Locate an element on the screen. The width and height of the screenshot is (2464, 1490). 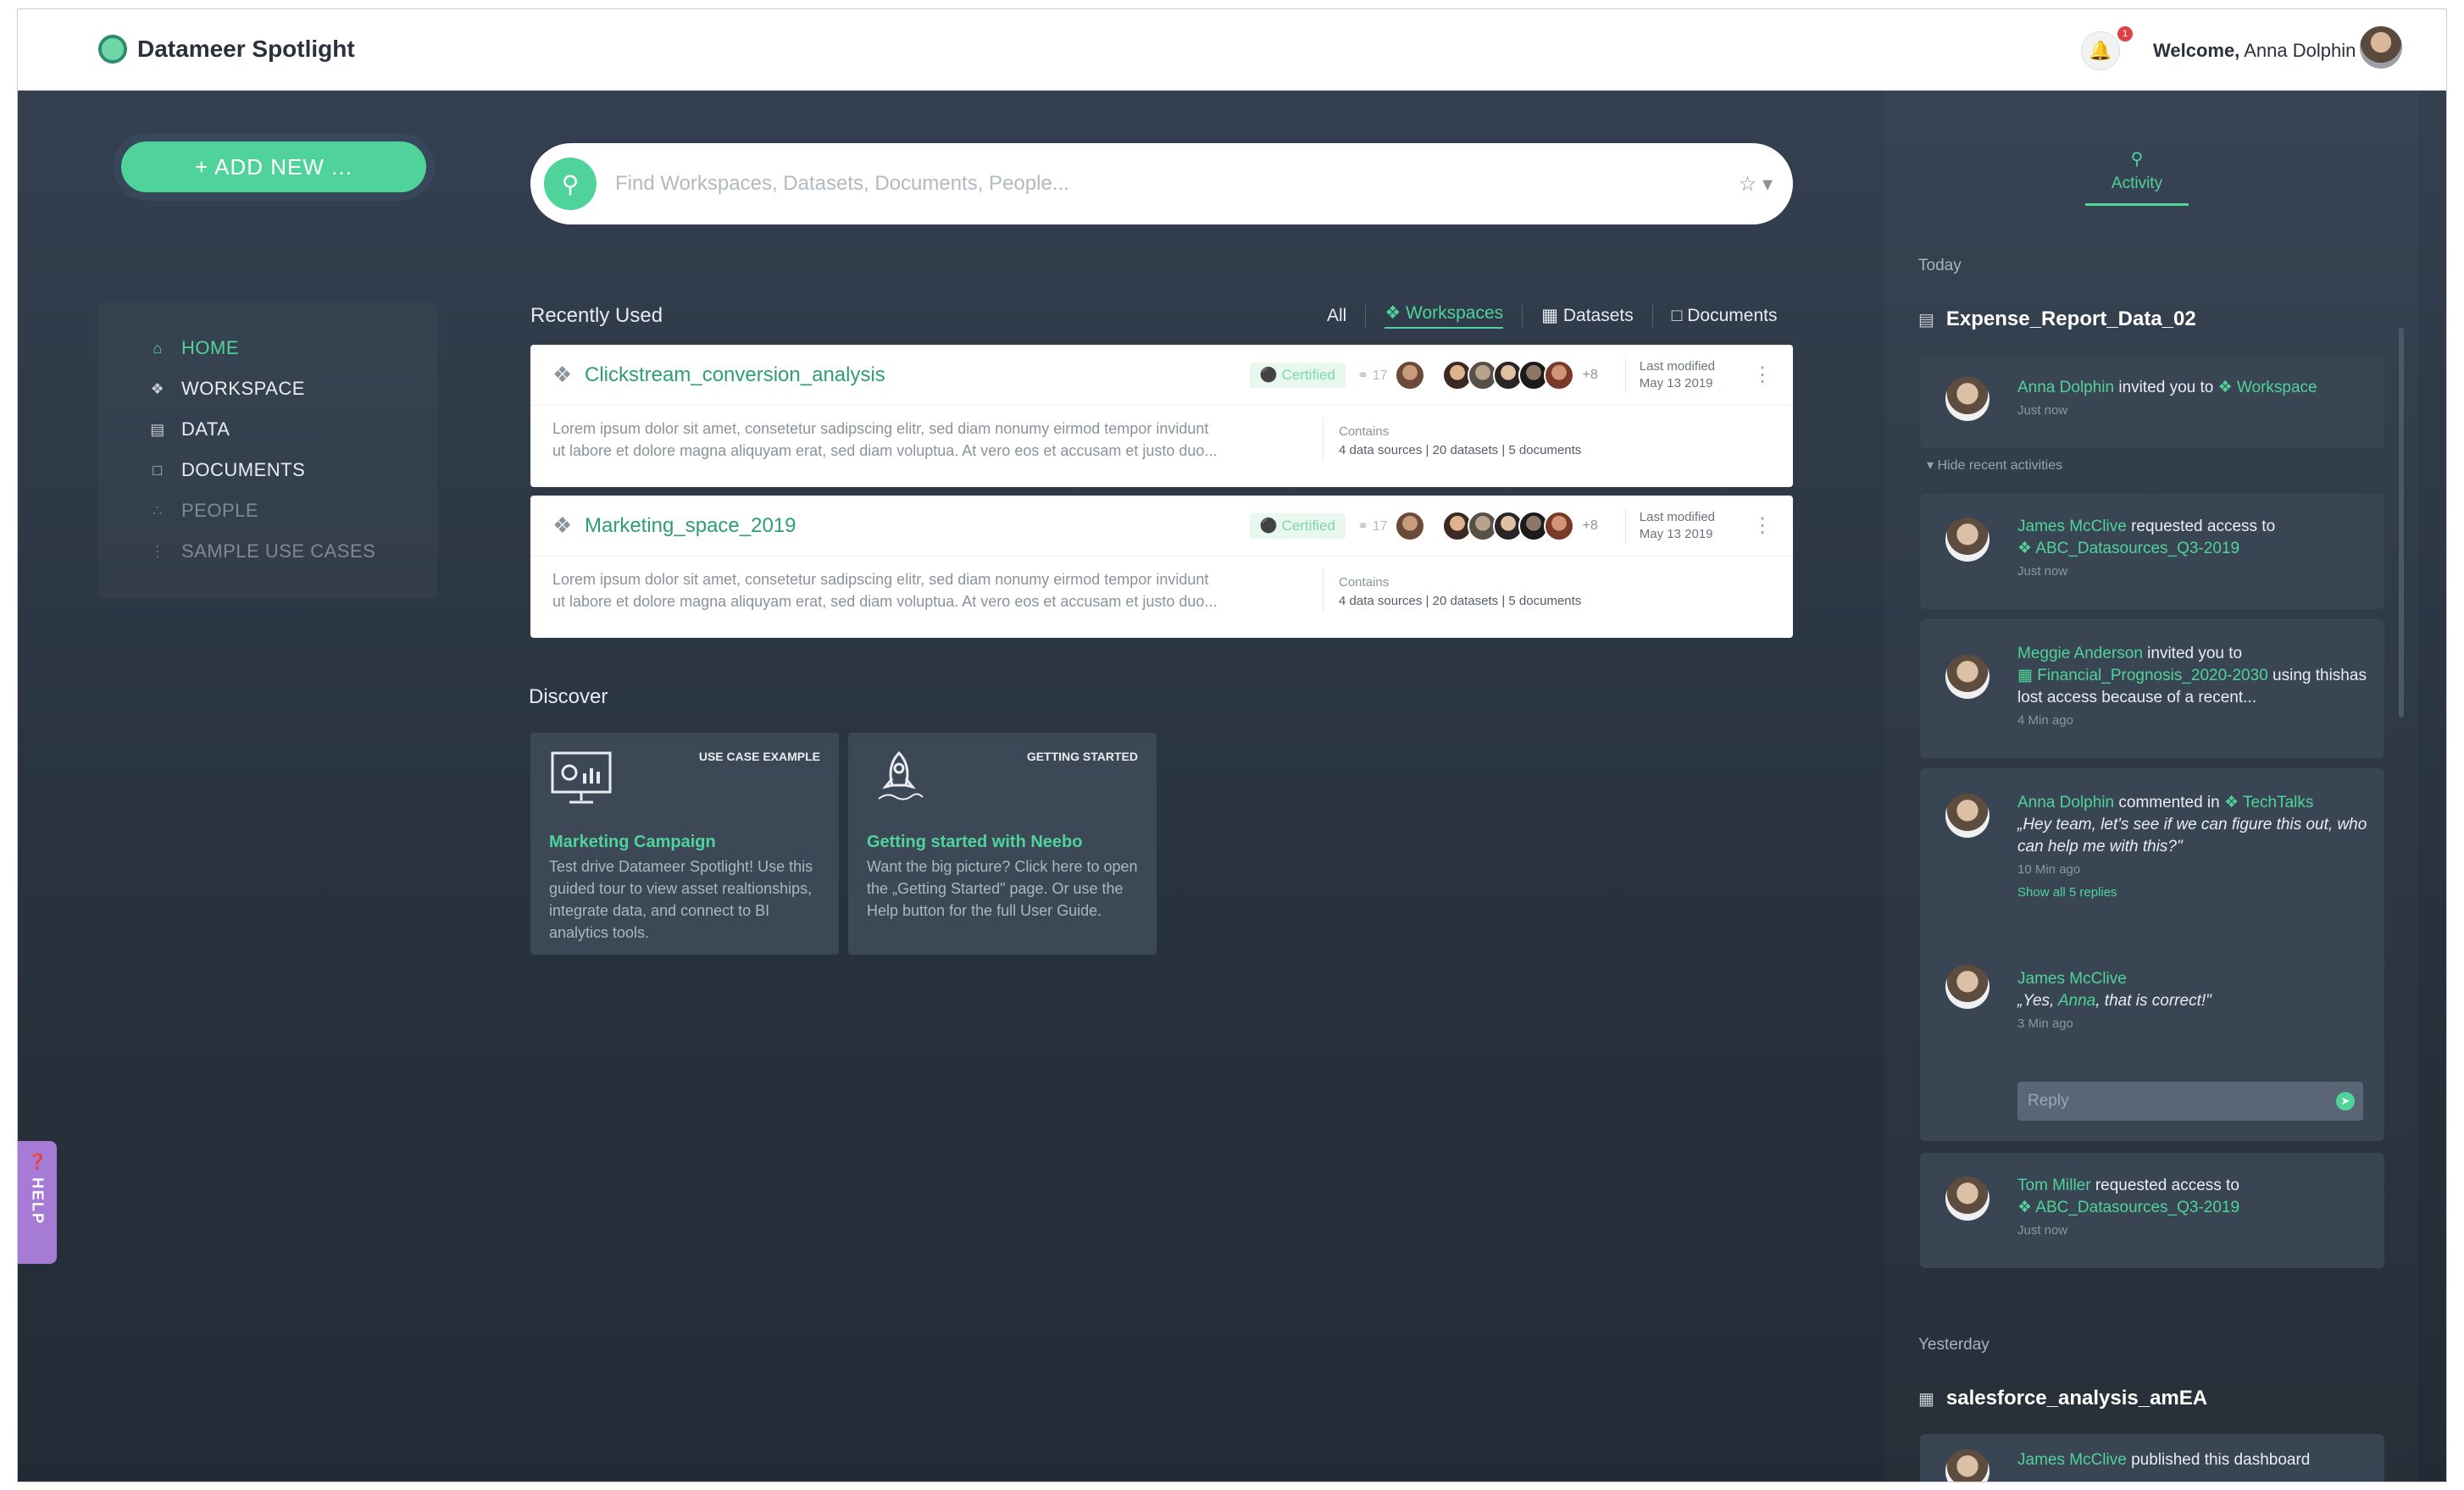
search-input is located at coordinates (1177, 184).